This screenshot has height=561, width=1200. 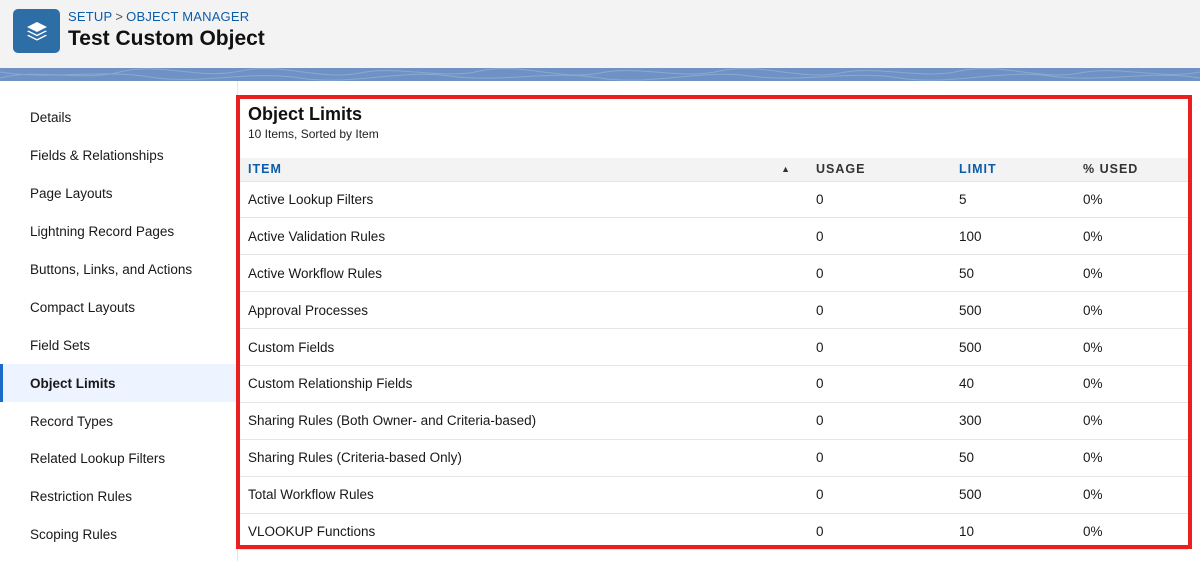 I want to click on cell-item: Active Workflow Rules, so click(x=525, y=273).